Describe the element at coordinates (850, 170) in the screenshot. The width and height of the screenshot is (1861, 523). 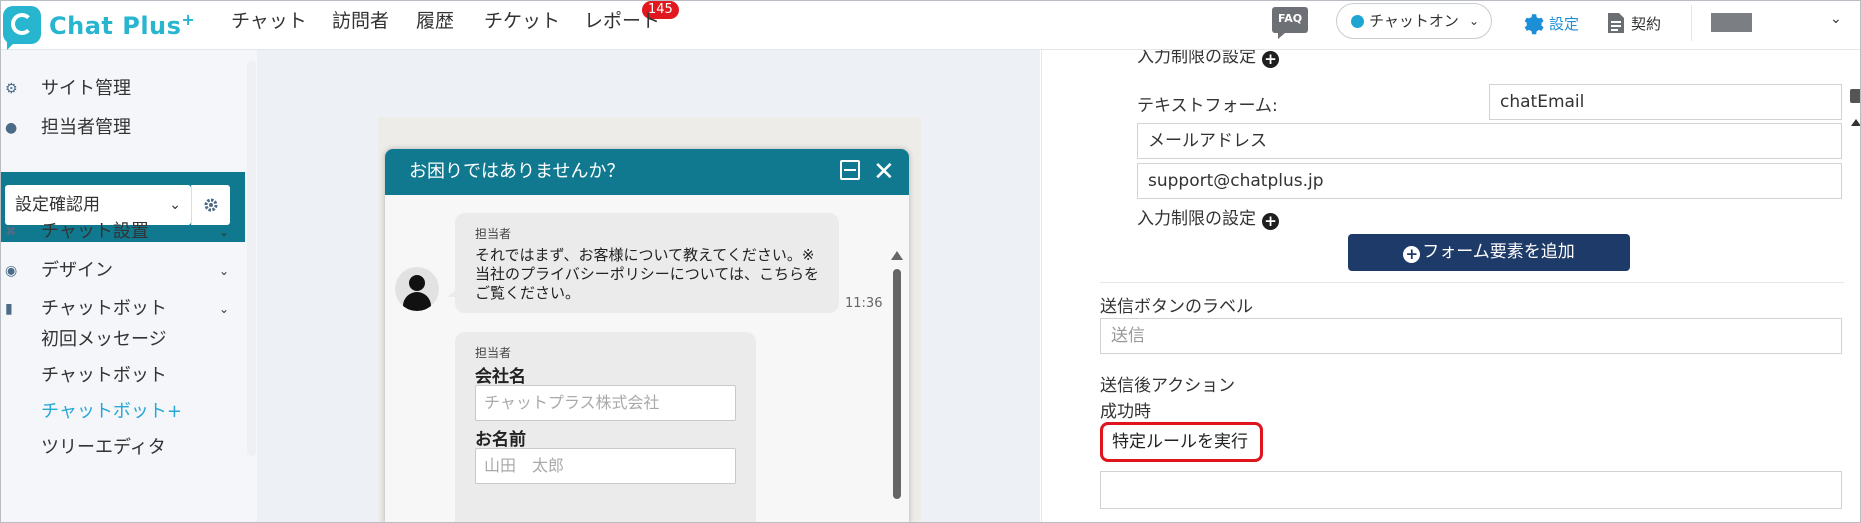
I see `minimize-icon` at that location.